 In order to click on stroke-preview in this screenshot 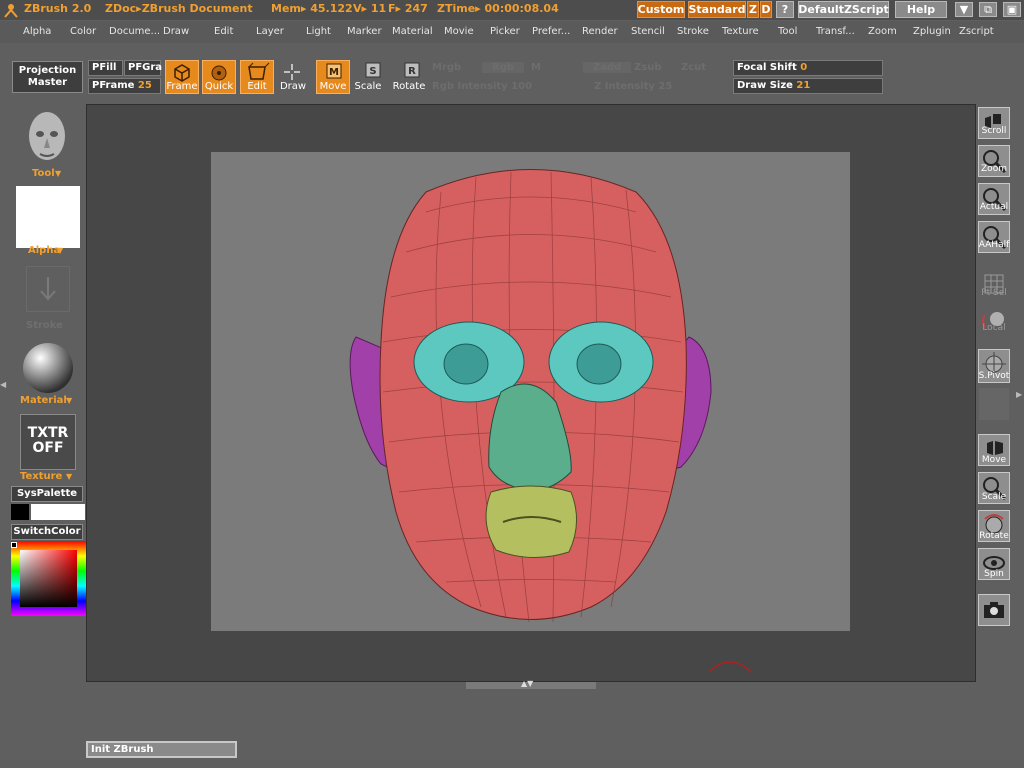, I will do `click(48, 289)`.